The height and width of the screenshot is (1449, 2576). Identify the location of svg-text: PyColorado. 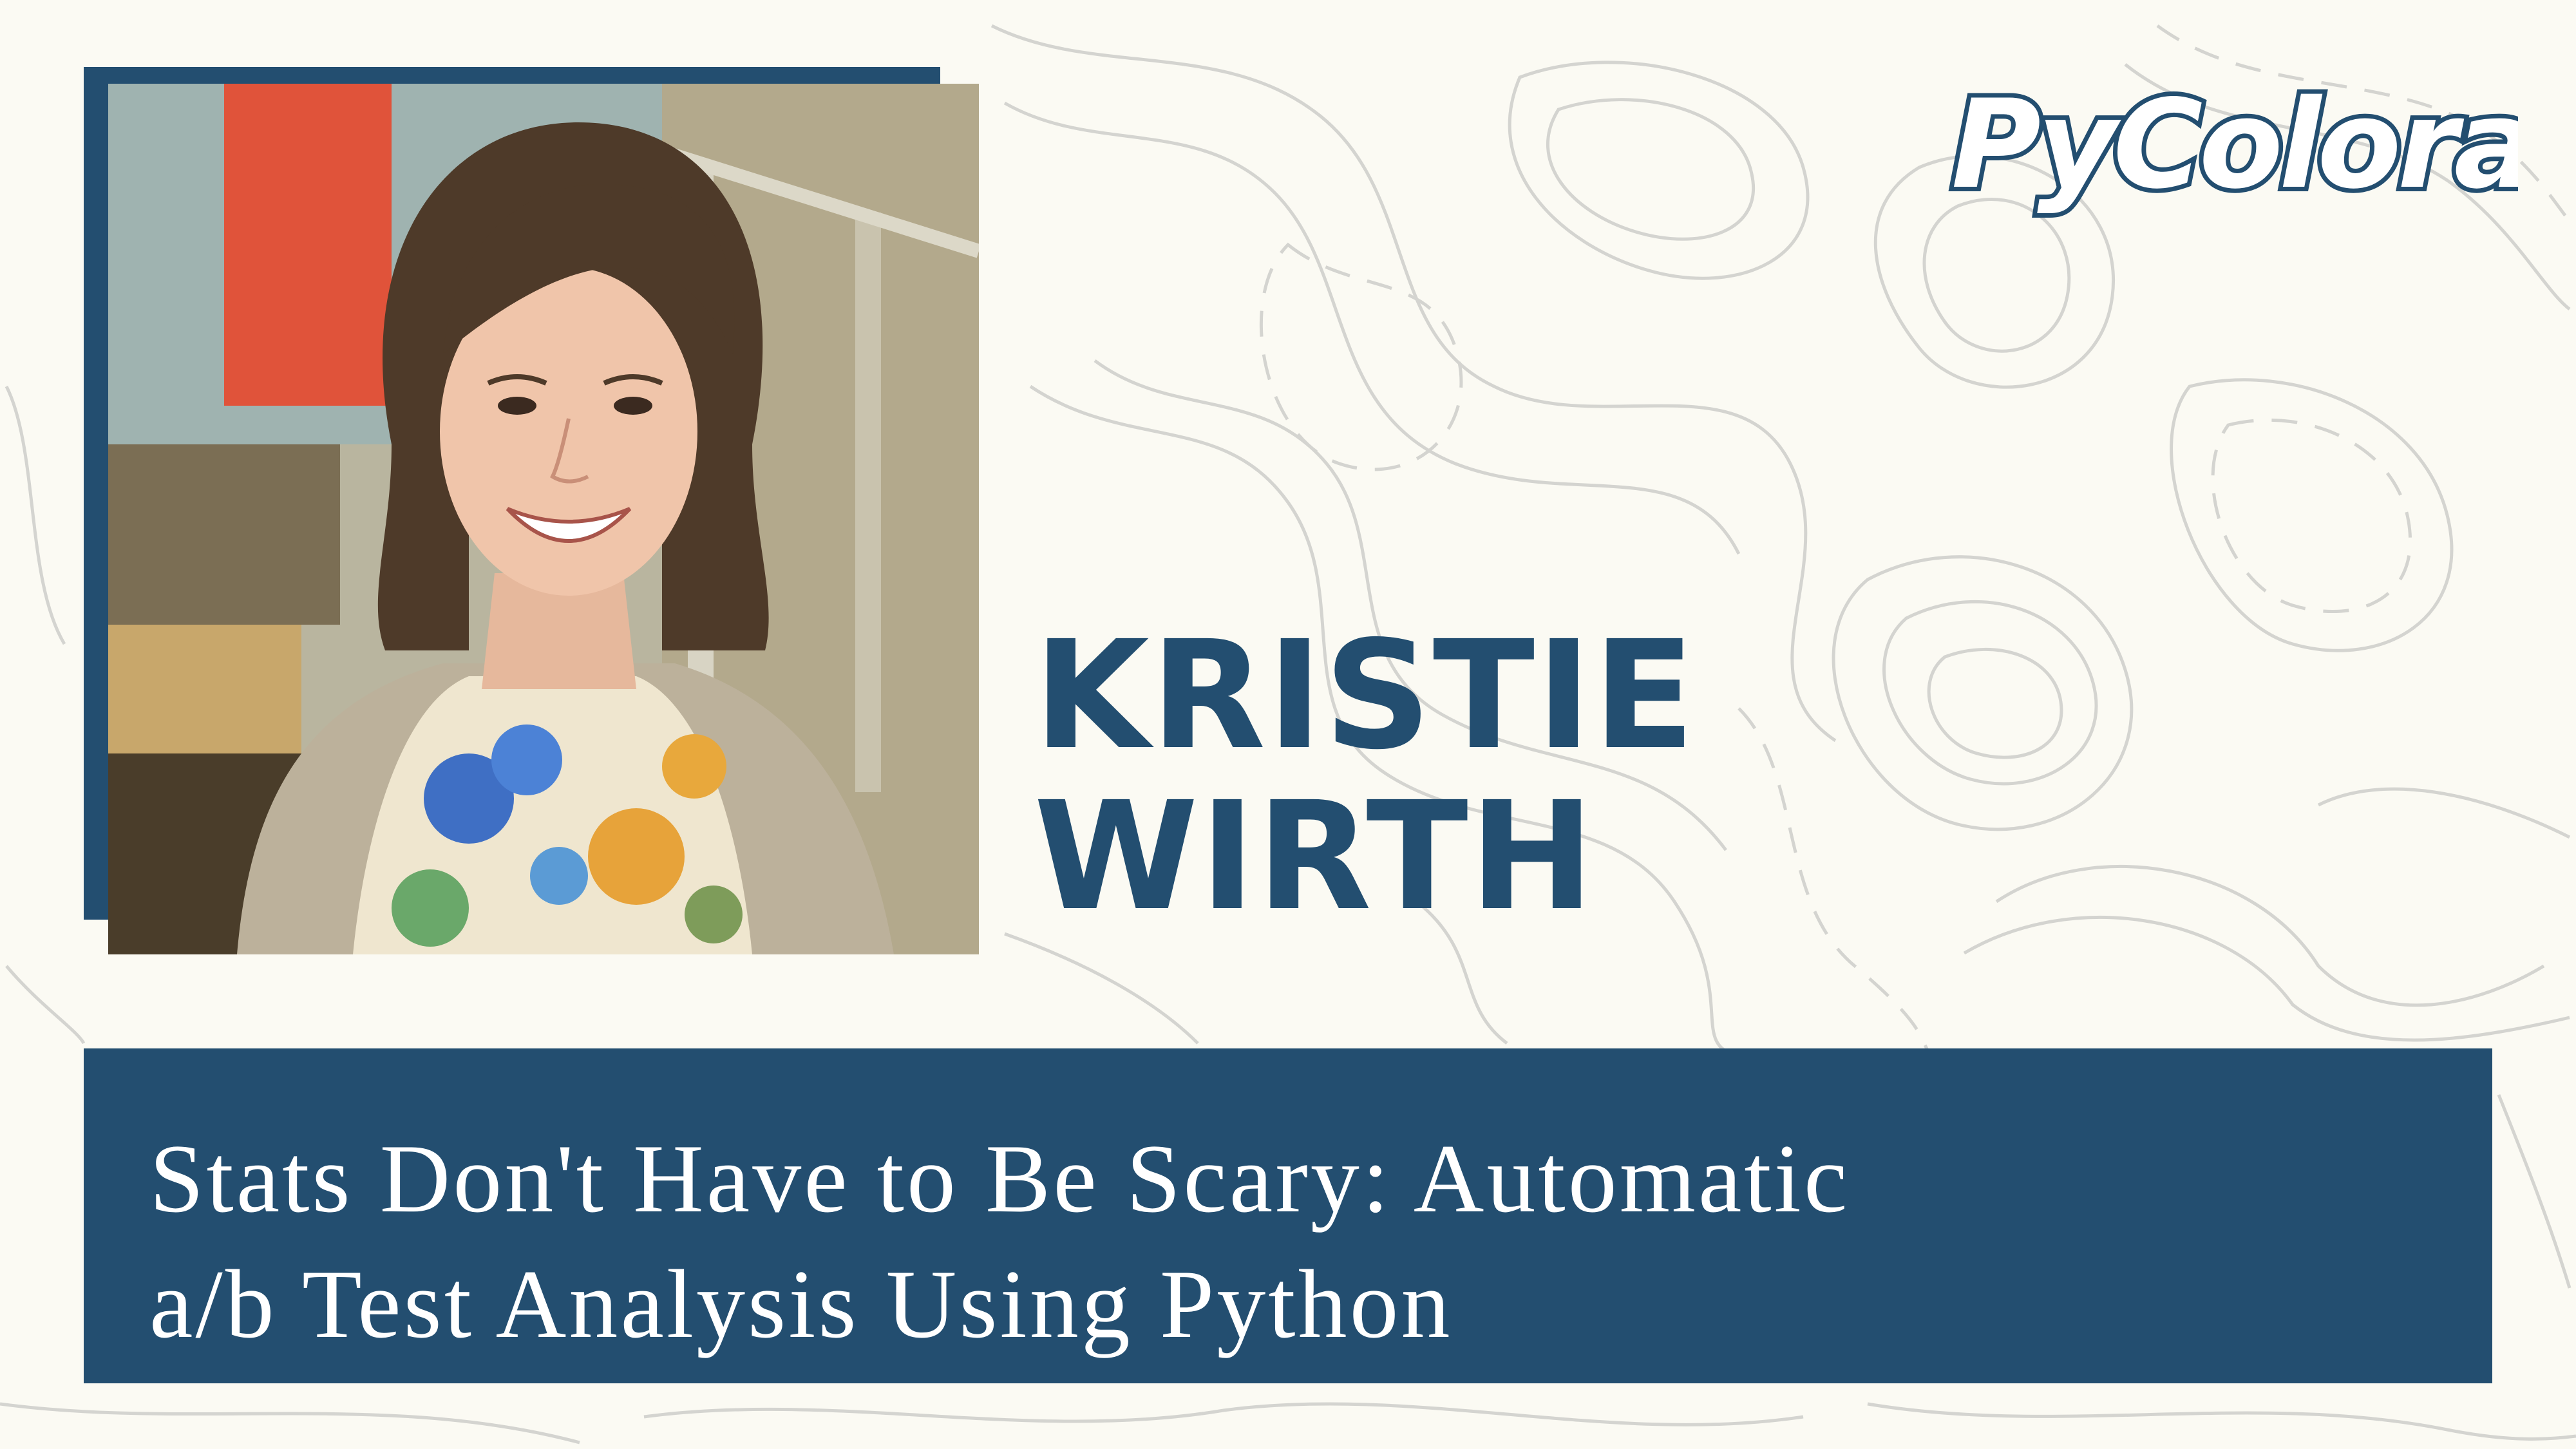
(2234, 144).